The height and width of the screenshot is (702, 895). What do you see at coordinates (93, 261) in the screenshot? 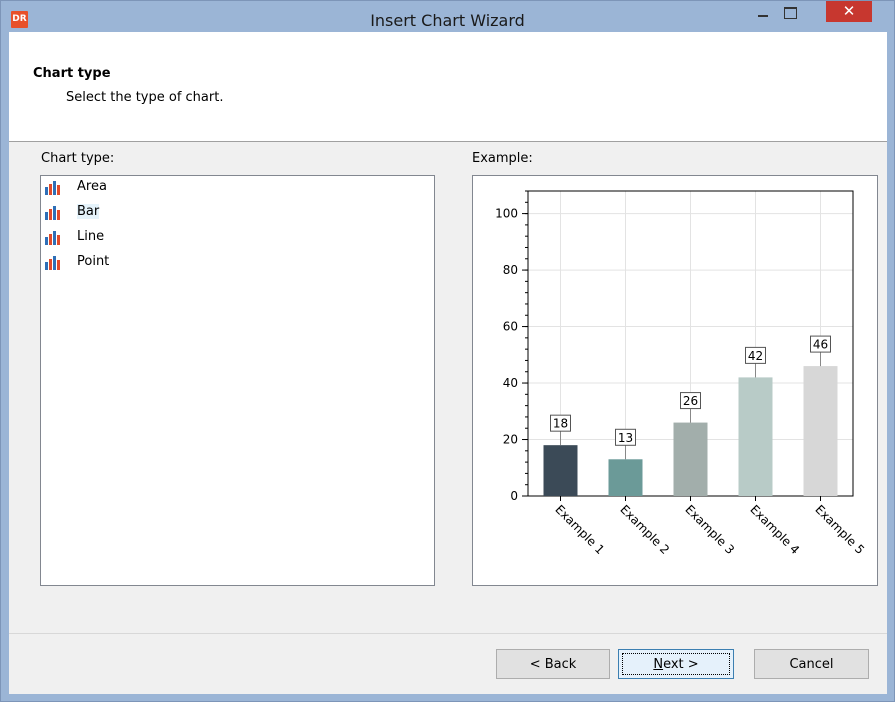
I see `list-item-label: Point` at bounding box center [93, 261].